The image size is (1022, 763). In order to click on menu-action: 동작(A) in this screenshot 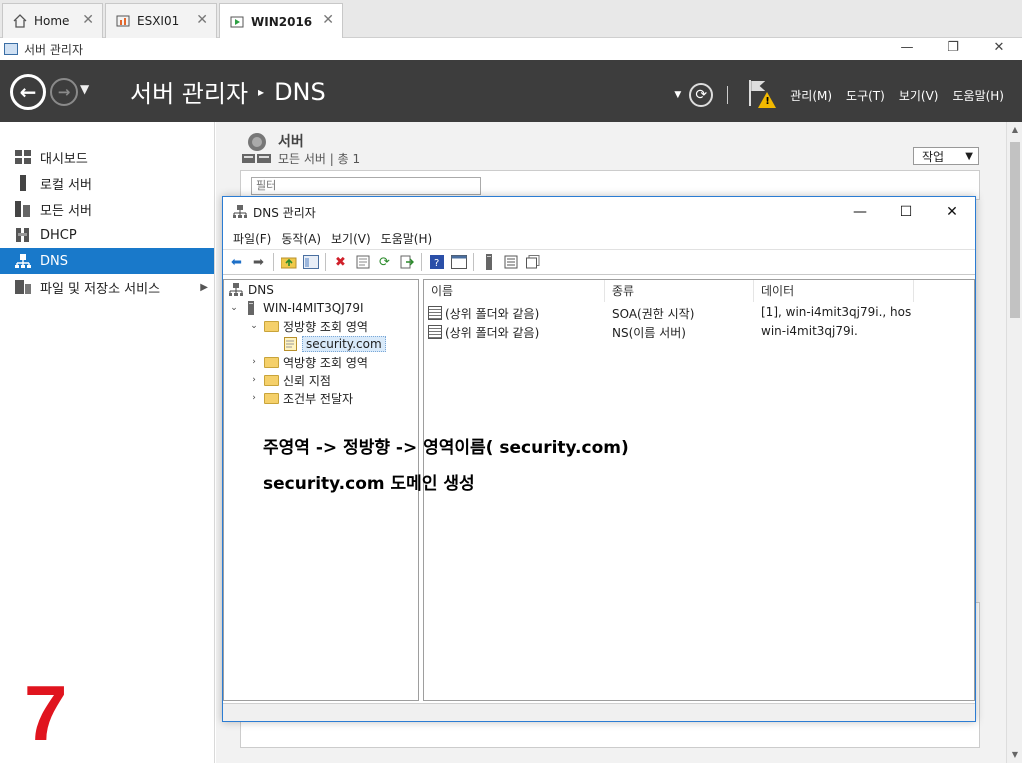, I will do `click(301, 238)`.